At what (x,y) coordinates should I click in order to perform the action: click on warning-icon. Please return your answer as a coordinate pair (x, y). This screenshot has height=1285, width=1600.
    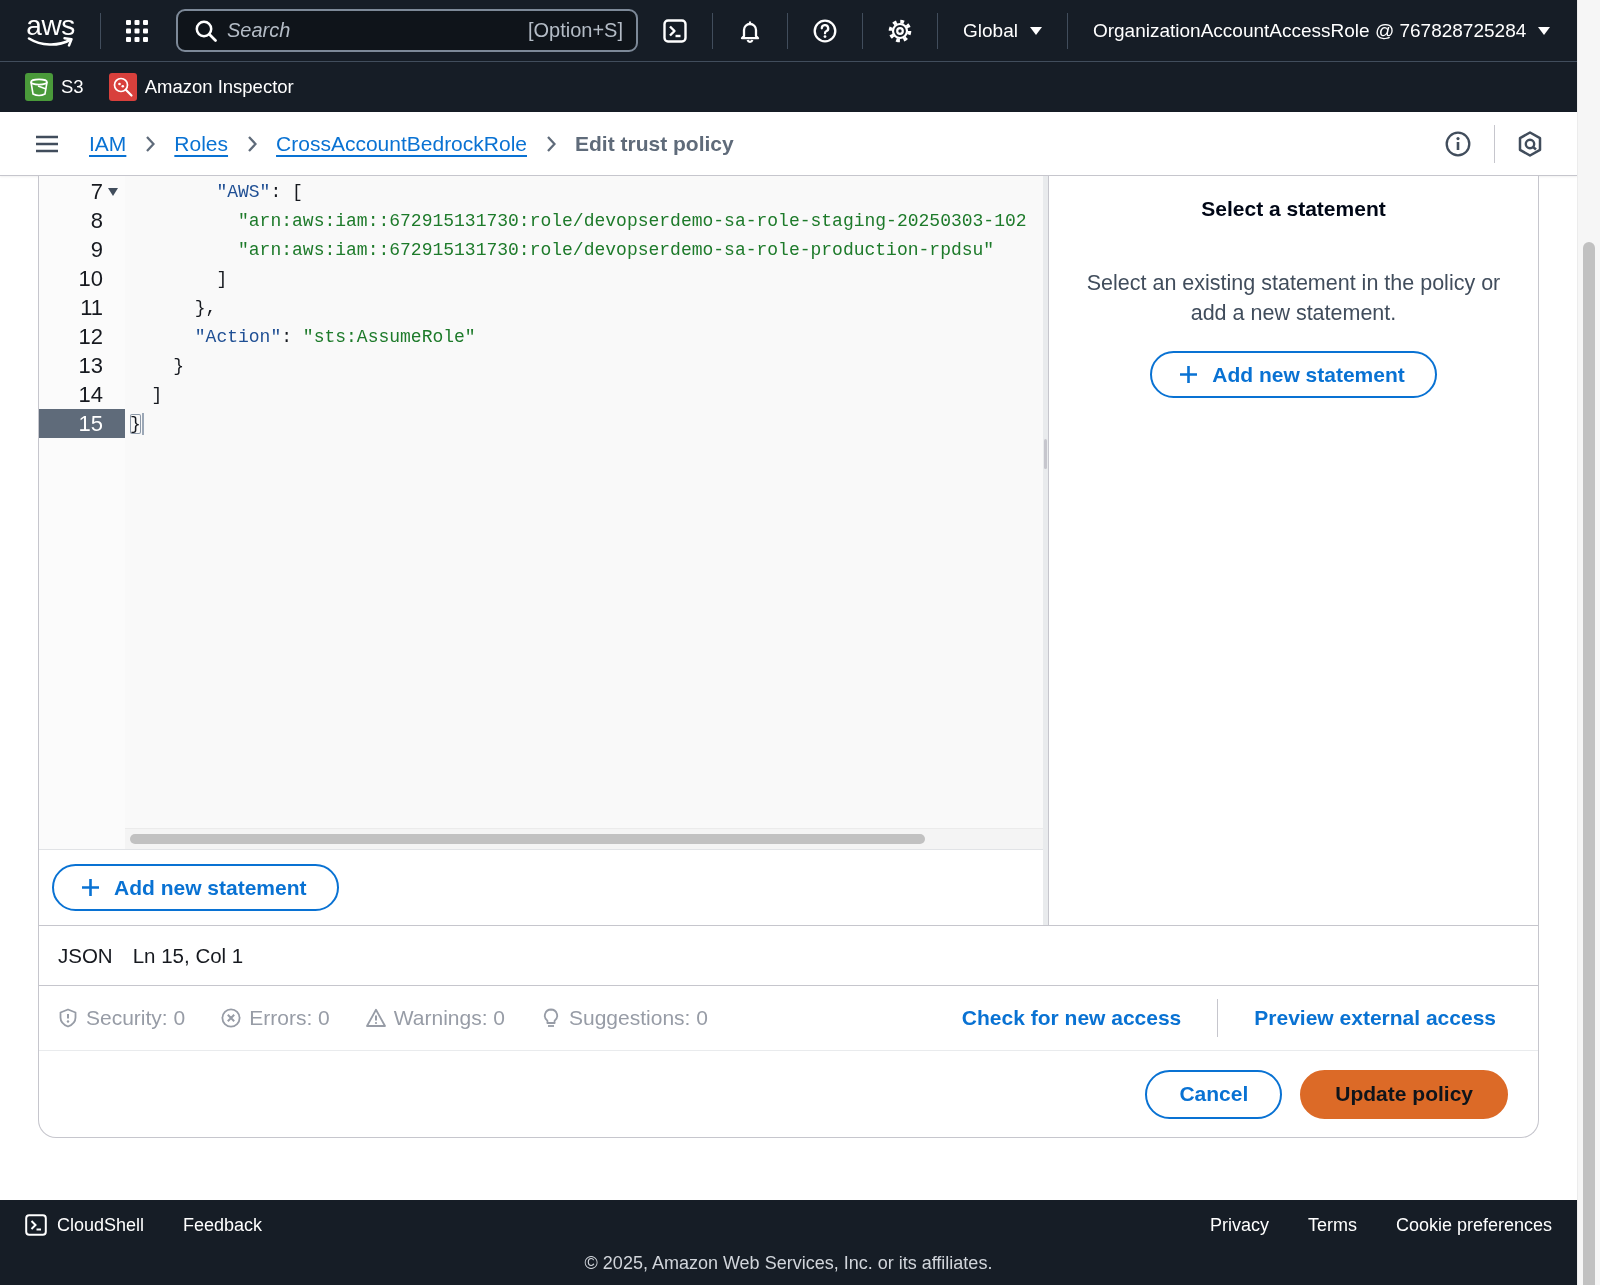
    Looking at the image, I should click on (375, 1018).